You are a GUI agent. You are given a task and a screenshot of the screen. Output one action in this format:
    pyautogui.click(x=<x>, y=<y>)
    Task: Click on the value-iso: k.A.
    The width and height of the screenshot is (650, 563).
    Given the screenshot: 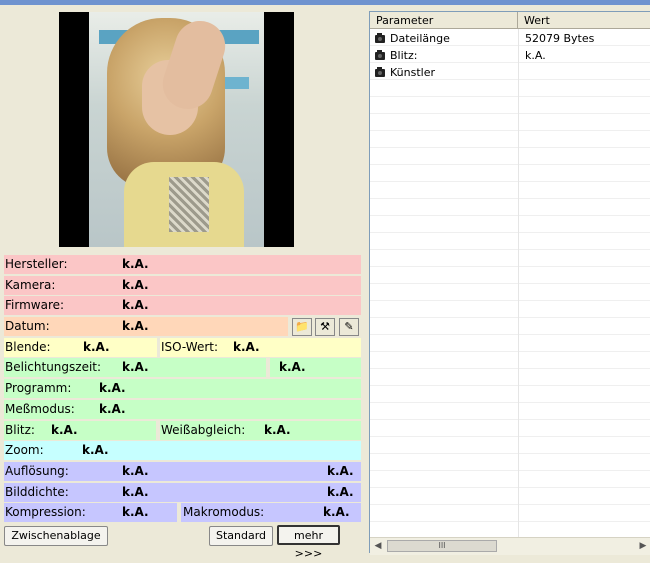 What is the action you would take?
    pyautogui.click(x=246, y=347)
    